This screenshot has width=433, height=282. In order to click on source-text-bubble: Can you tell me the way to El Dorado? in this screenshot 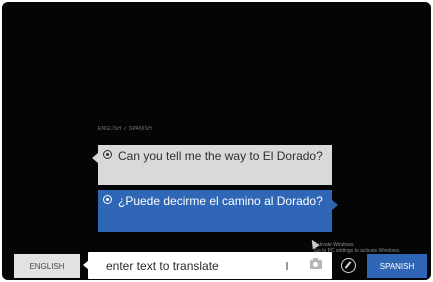, I will do `click(212, 165)`.